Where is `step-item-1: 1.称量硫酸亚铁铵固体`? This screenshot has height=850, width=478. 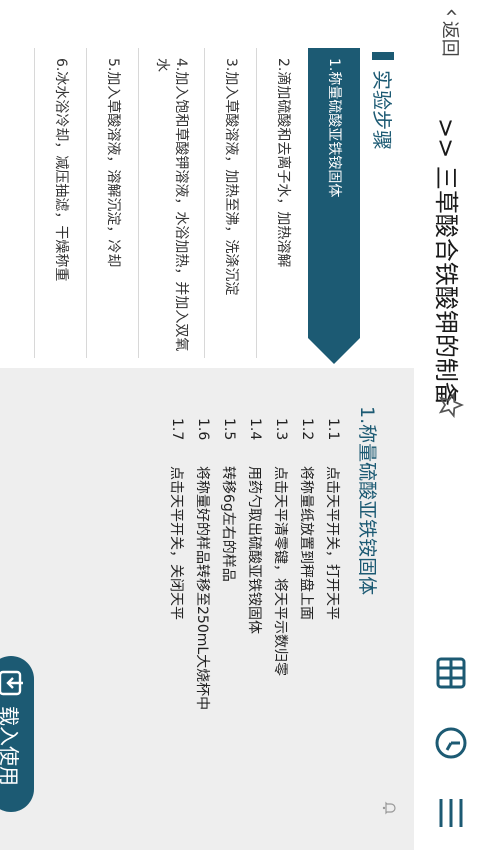 step-item-1: 1.称量硫酸亚铁铵固体 is located at coordinates (334, 193).